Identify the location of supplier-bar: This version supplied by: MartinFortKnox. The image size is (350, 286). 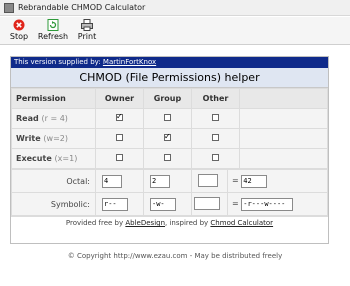
(169, 62).